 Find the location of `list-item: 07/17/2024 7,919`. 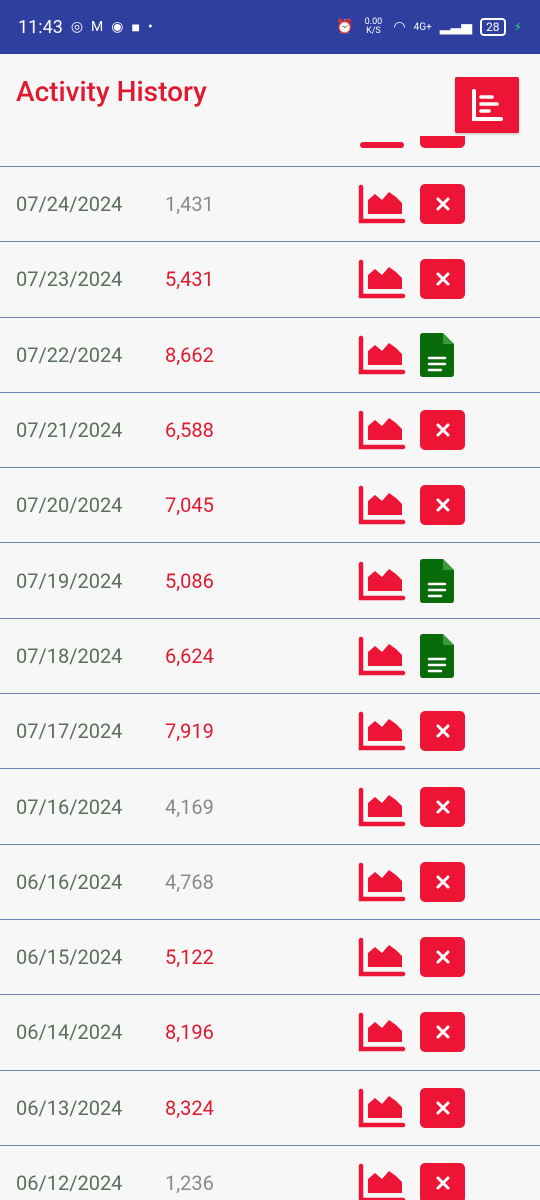

list-item: 07/17/2024 7,919 is located at coordinates (270, 730).